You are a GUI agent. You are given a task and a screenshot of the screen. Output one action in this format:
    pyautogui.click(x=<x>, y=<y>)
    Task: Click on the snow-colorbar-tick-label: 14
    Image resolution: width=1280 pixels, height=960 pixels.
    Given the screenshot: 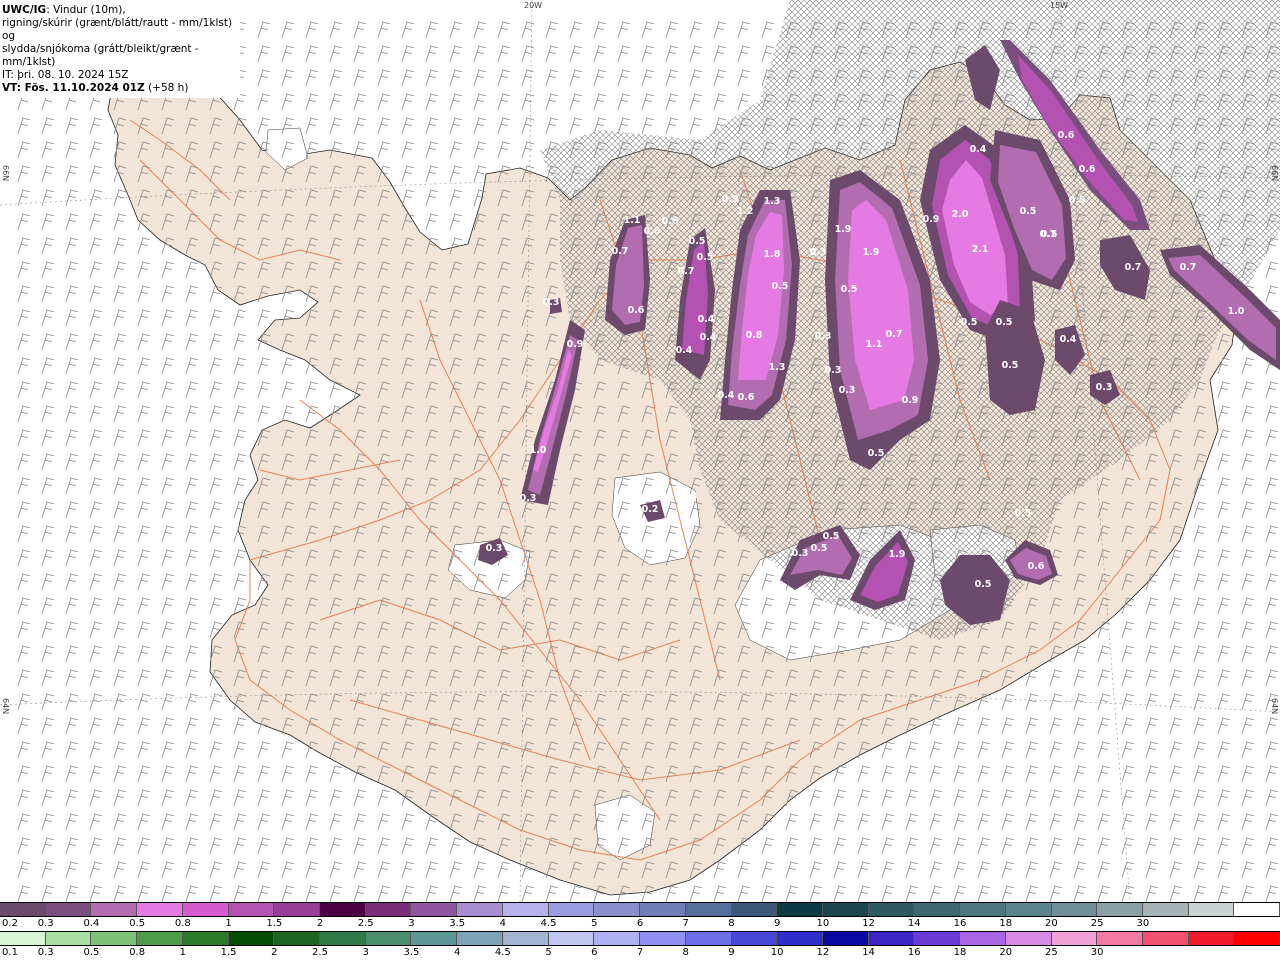 What is the action you would take?
    pyautogui.click(x=914, y=923)
    